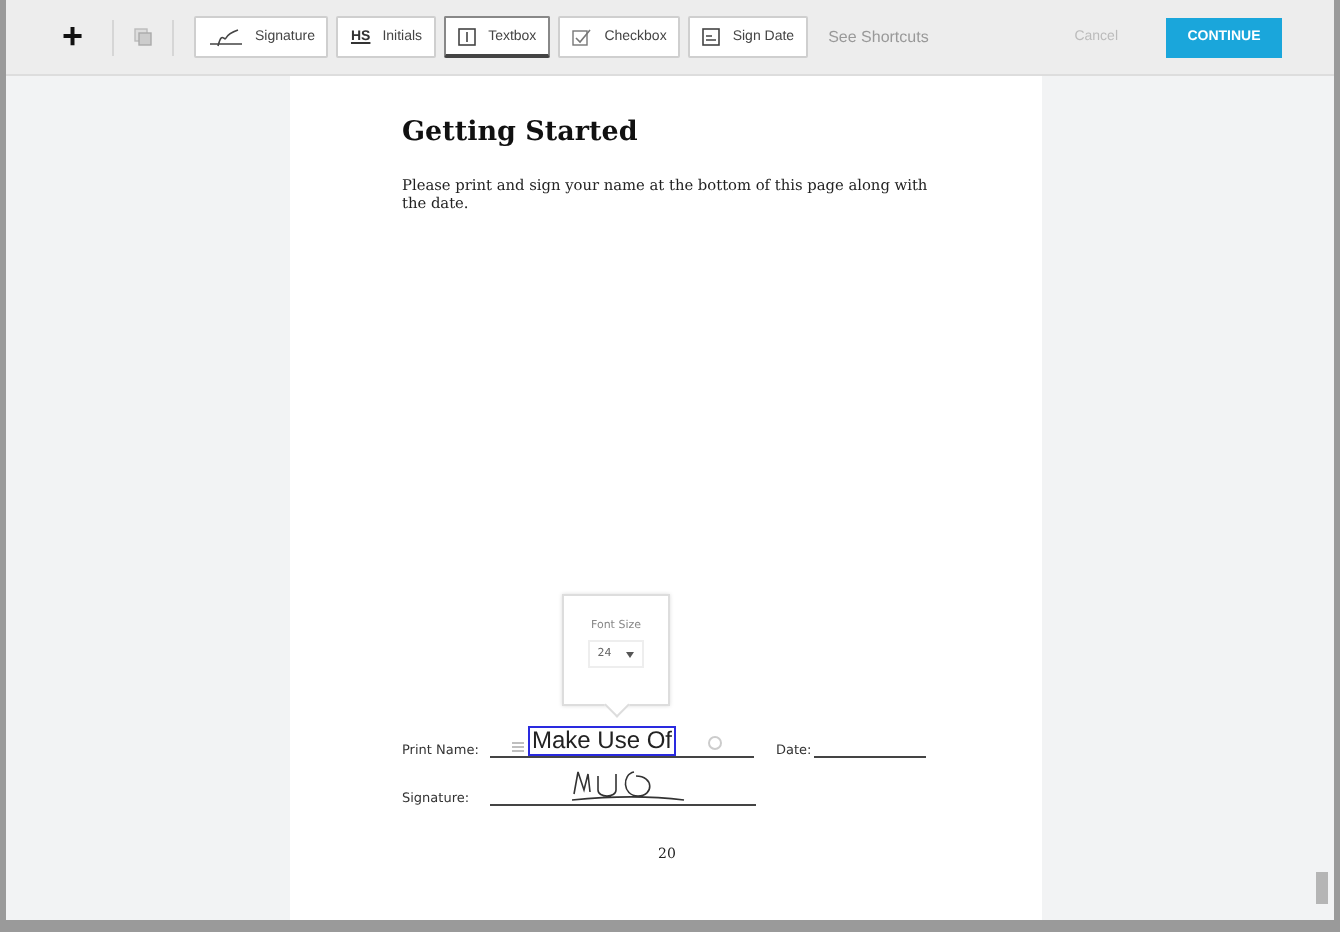 This screenshot has width=1340, height=932. Describe the element at coordinates (73, 37) in the screenshot. I see `add-button: +` at that location.